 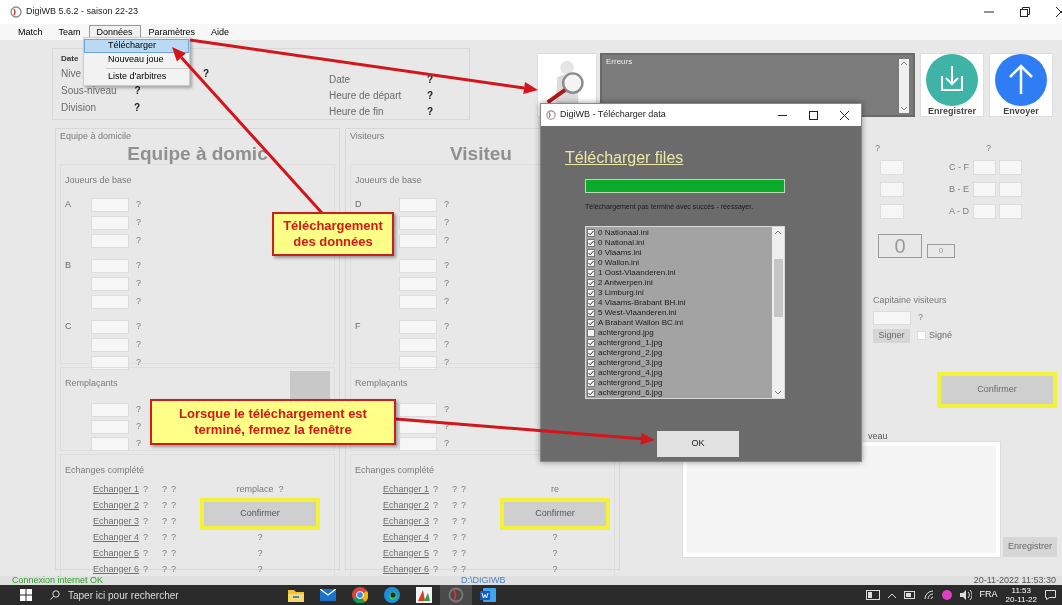 What do you see at coordinates (679, 393) in the screenshot?
I see `file-item: achtergrond_6.jpg` at bounding box center [679, 393].